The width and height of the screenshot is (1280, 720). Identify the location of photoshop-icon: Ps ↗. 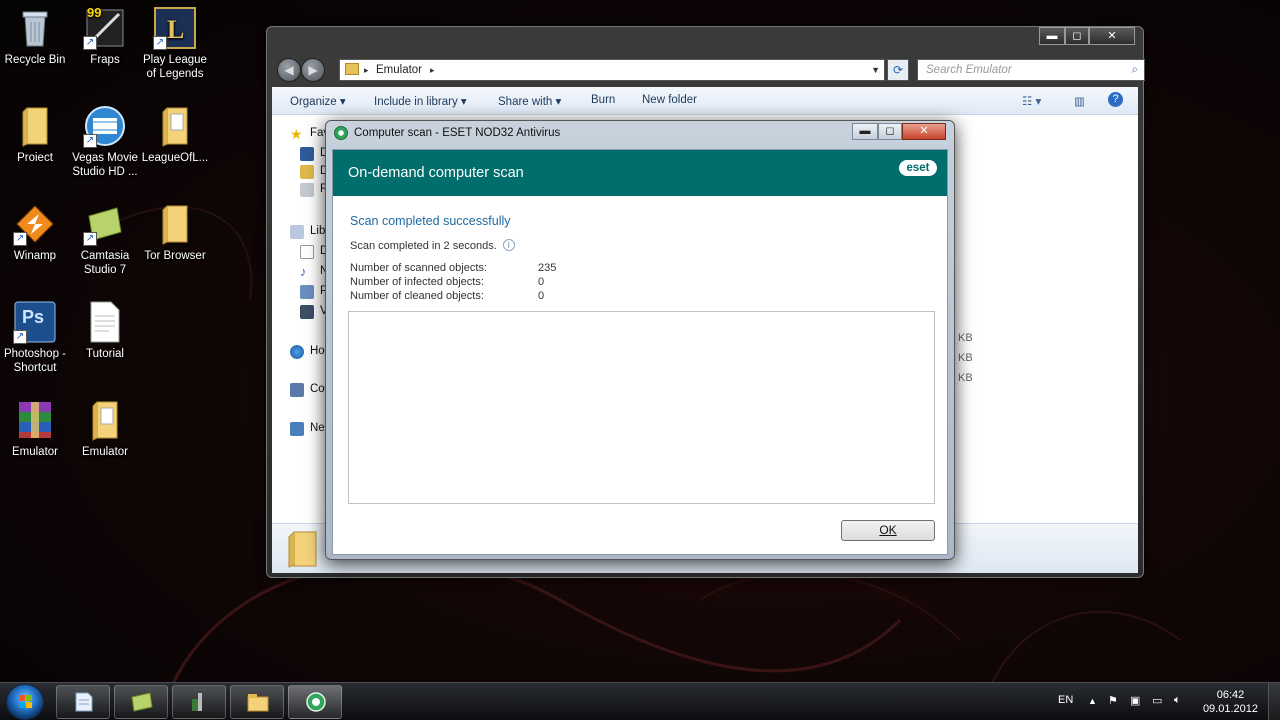
(35, 322).